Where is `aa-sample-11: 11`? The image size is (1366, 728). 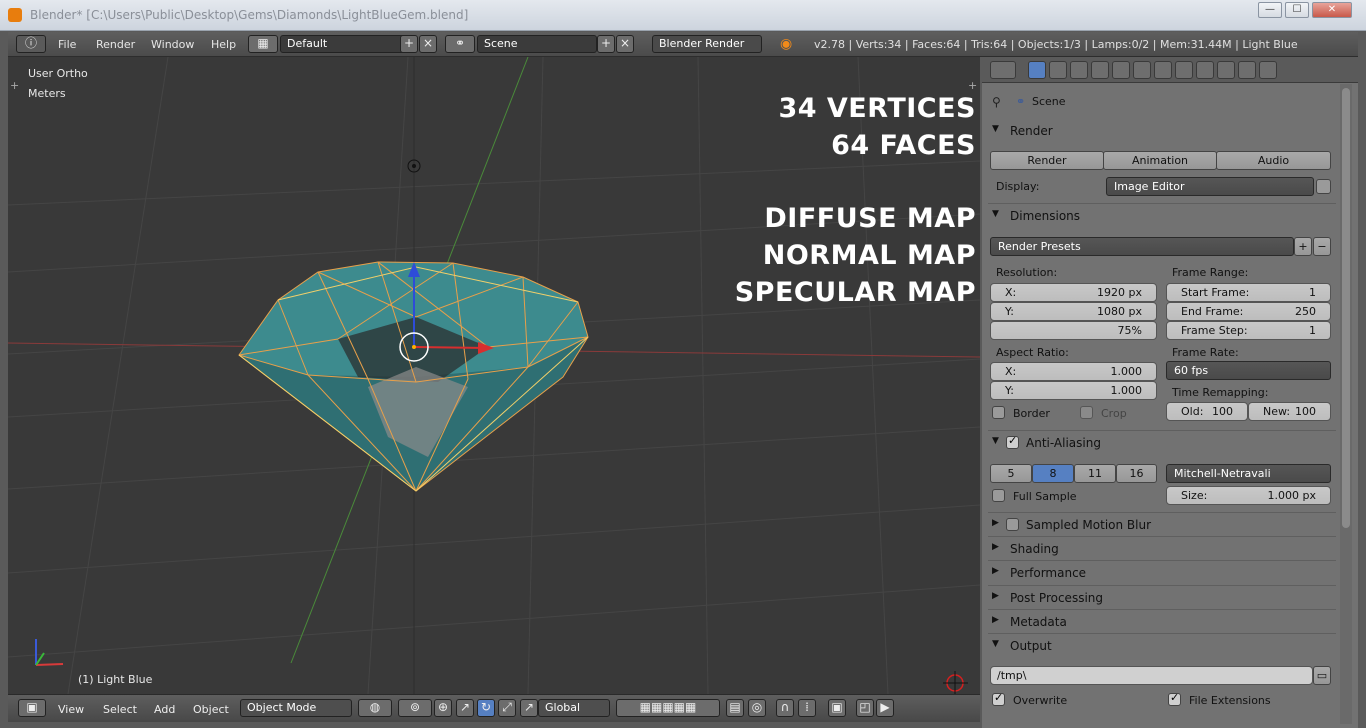 aa-sample-11: 11 is located at coordinates (1095, 473).